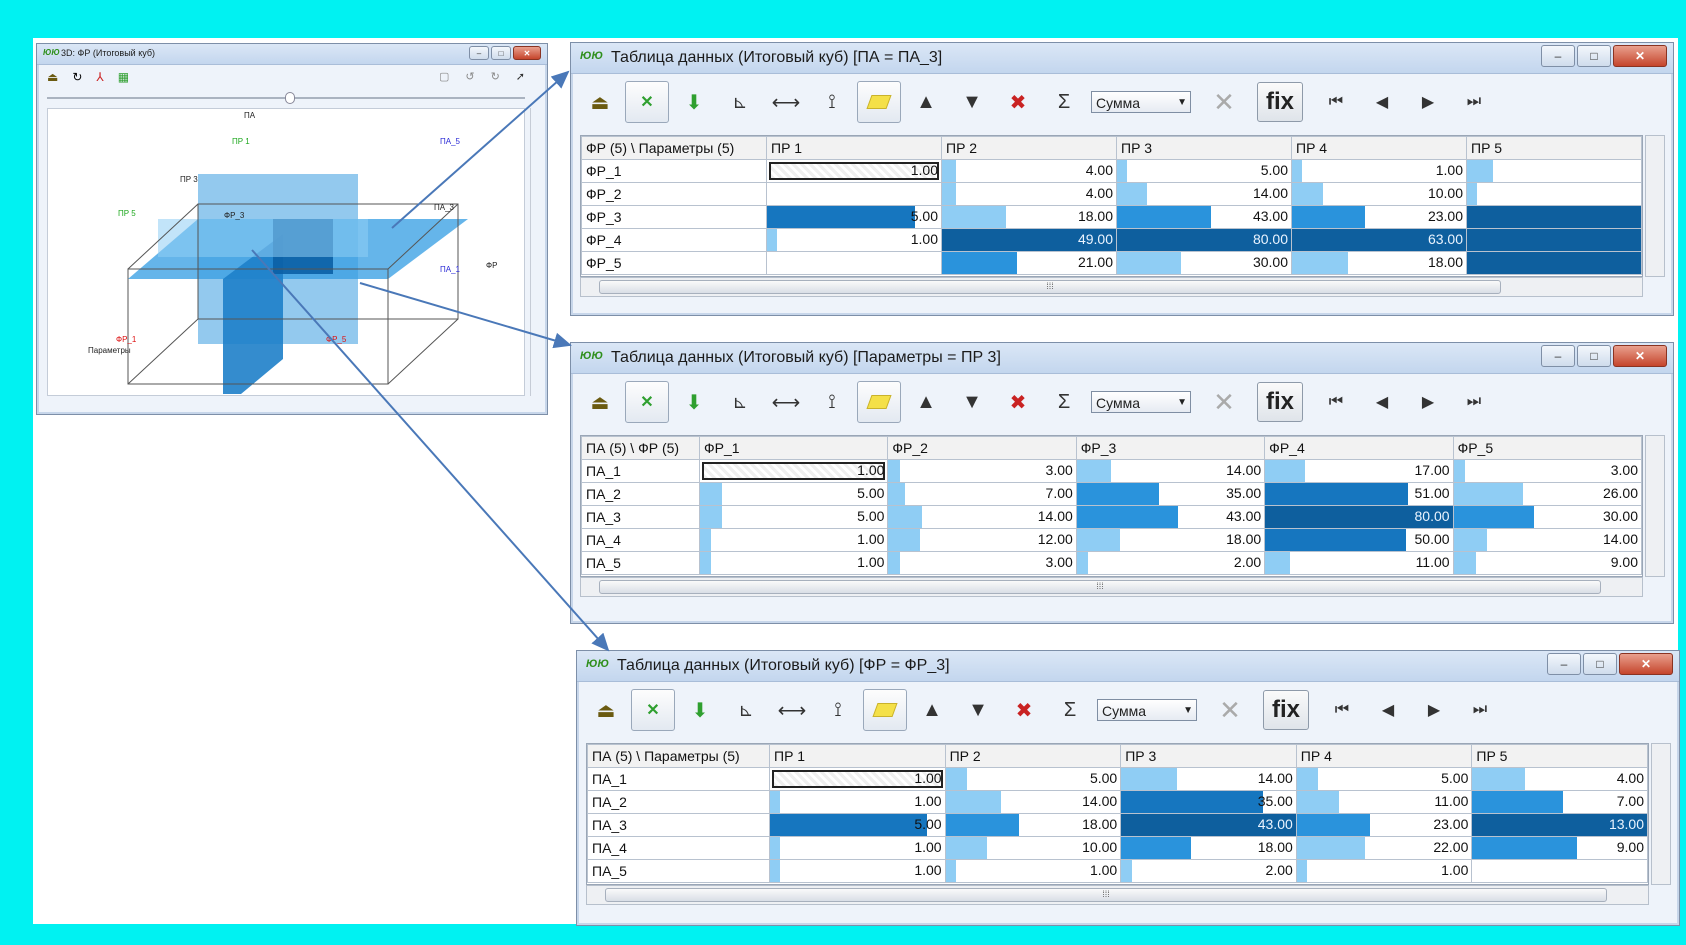 The image size is (1686, 945). What do you see at coordinates (1382, 102) in the screenshot?
I see `prev-page-icon: ◀` at bounding box center [1382, 102].